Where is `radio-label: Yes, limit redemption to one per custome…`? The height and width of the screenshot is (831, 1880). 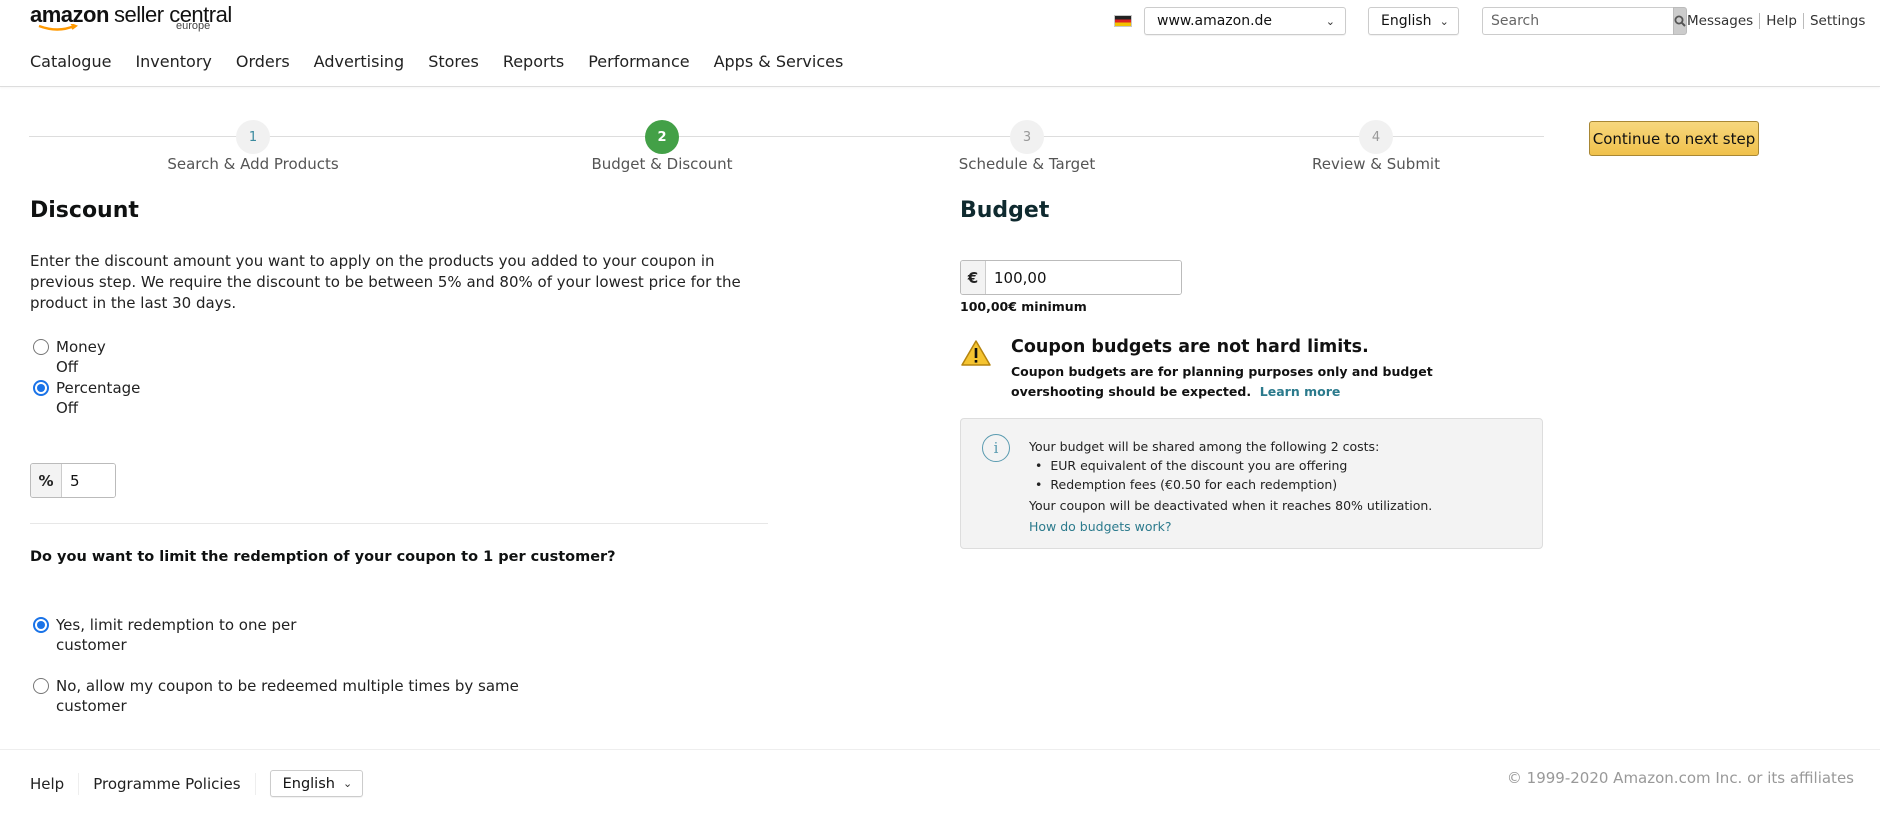 radio-label: Yes, limit redemption to one per custome… is located at coordinates (176, 635).